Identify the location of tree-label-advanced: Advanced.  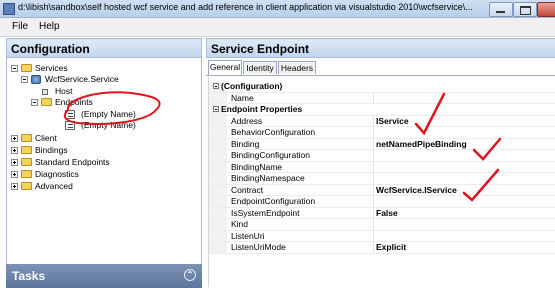
(54, 186).